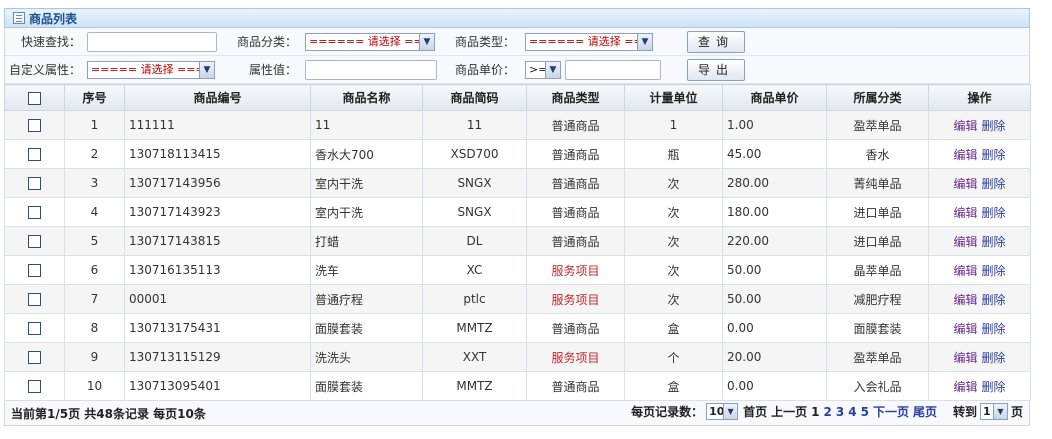 The width and height of the screenshot is (1052, 439). Describe the element at coordinates (474, 270) in the screenshot. I see `cell-short: XC` at that location.